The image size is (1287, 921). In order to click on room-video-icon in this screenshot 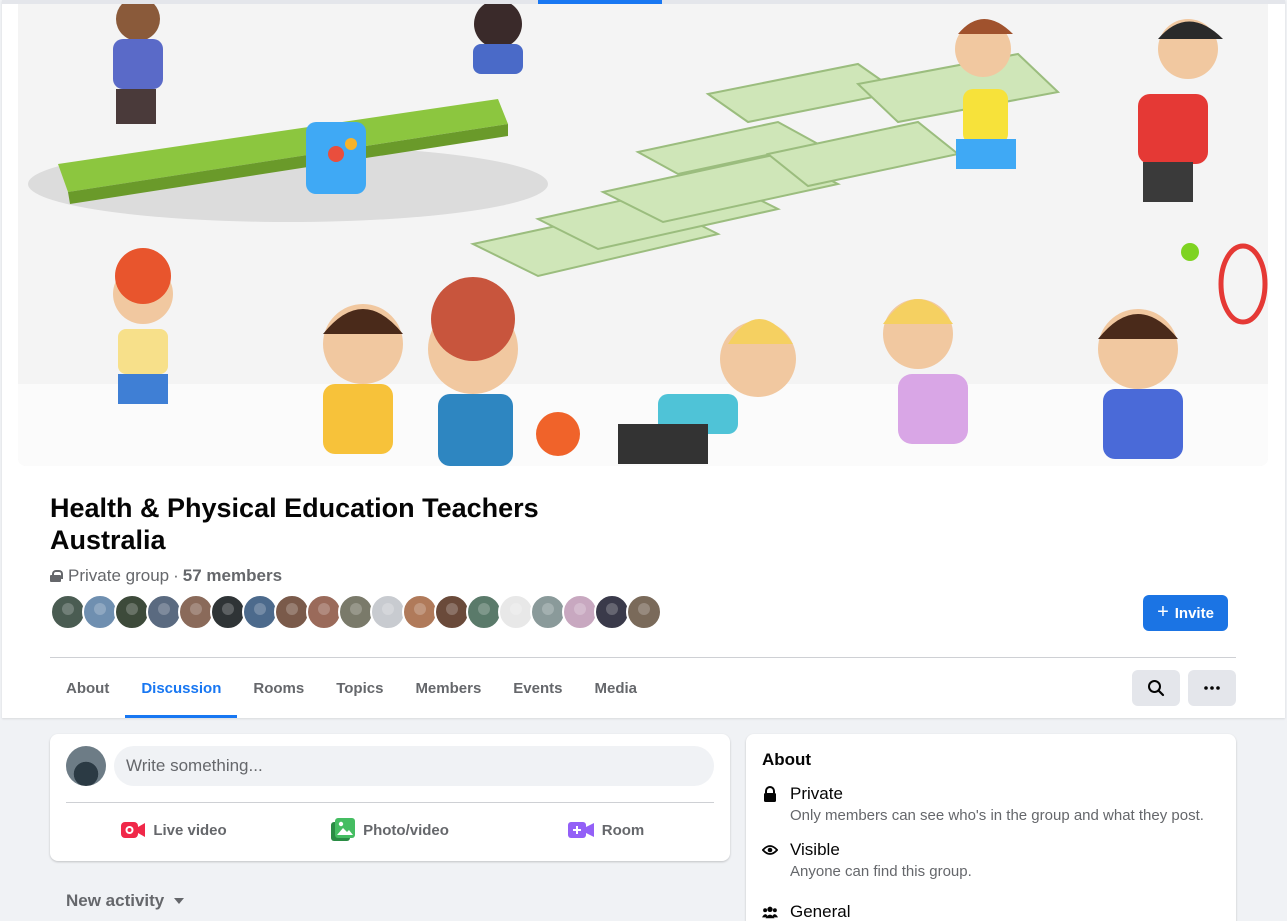, I will do `click(580, 830)`.